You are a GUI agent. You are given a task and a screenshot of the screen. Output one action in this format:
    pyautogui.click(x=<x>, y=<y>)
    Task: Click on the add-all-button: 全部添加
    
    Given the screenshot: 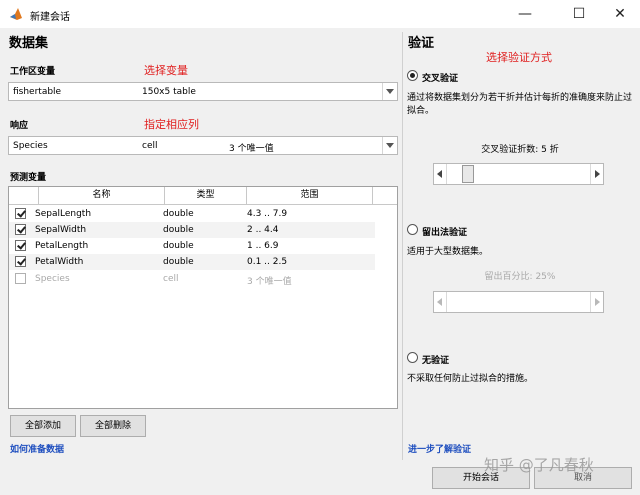 What is the action you would take?
    pyautogui.click(x=43, y=426)
    